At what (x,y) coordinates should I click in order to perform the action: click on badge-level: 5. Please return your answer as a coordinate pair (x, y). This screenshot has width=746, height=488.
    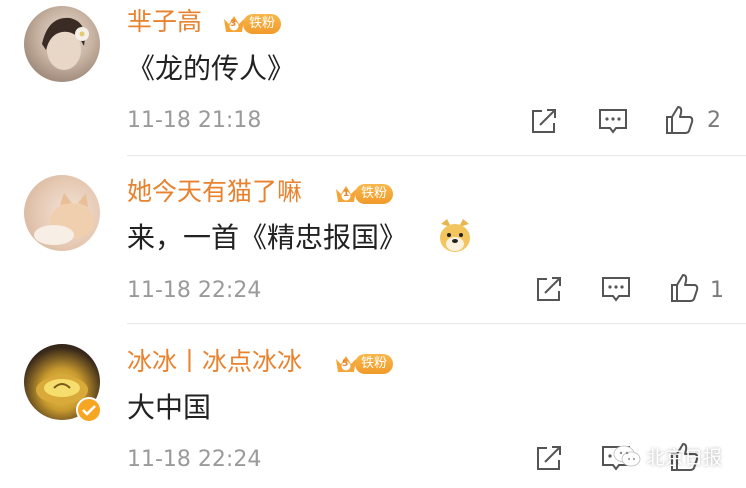
    Looking at the image, I should click on (345, 364).